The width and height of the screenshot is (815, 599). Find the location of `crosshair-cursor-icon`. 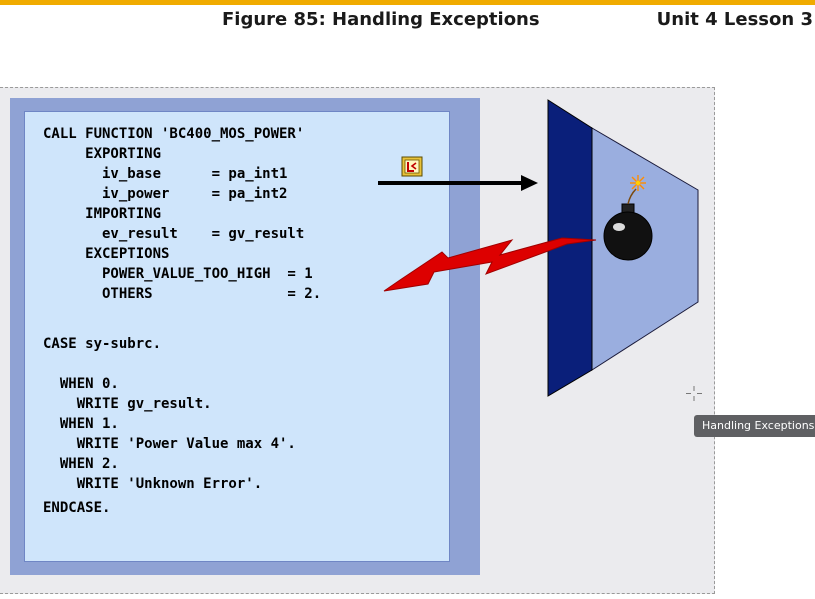

crosshair-cursor-icon is located at coordinates (694, 393).